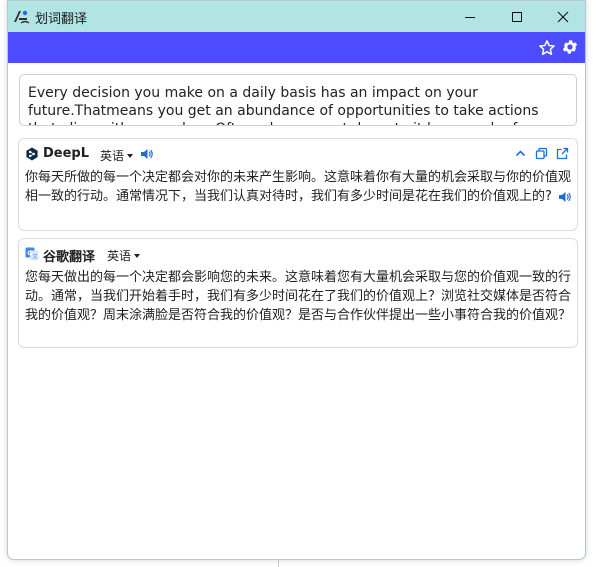 This screenshot has height=567, width=594. I want to click on deepl-language-label: 英语, so click(112, 156).